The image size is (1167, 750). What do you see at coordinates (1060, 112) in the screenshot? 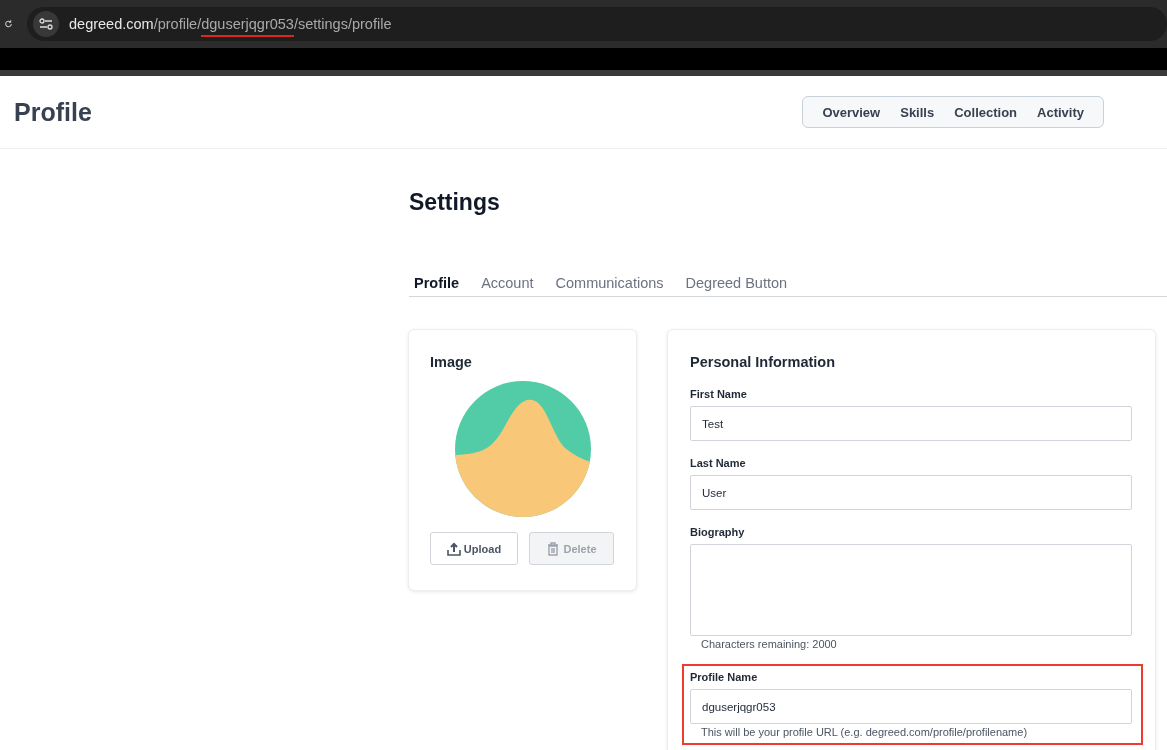
I see `nav-tab: Activity` at bounding box center [1060, 112].